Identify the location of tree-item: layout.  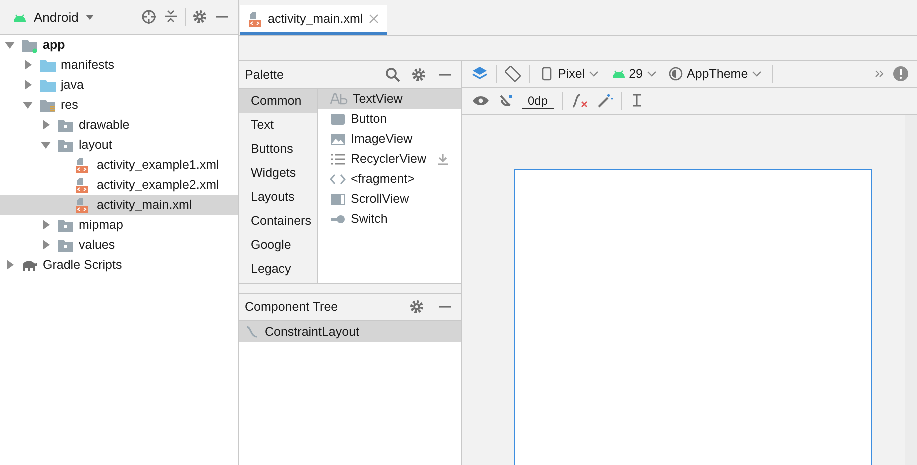
(119, 145).